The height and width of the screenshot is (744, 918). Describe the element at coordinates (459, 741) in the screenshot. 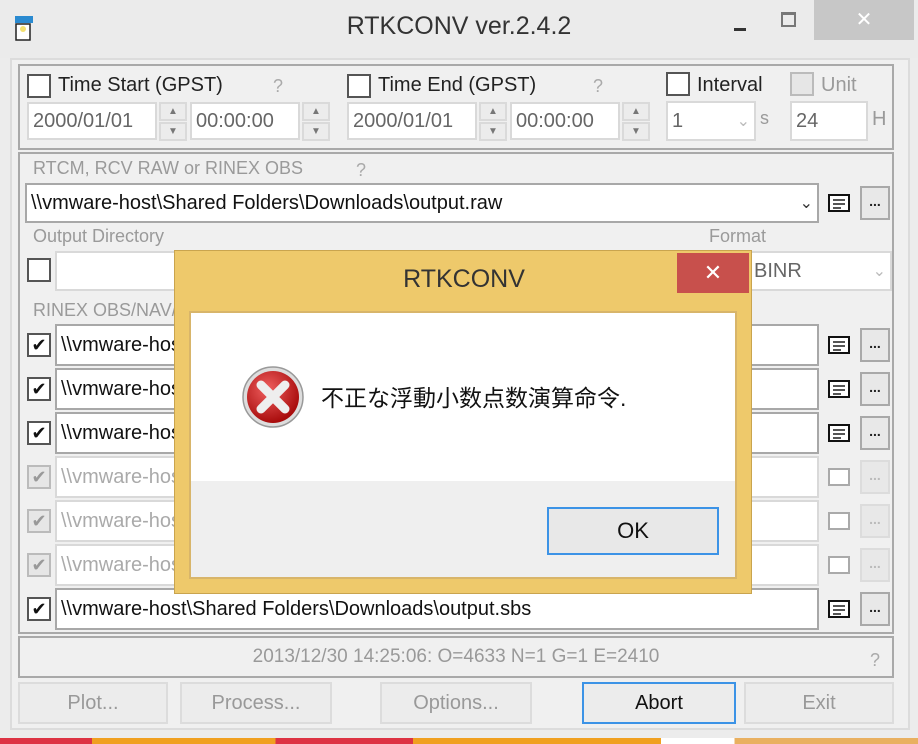

I see `taskbar-strip` at that location.